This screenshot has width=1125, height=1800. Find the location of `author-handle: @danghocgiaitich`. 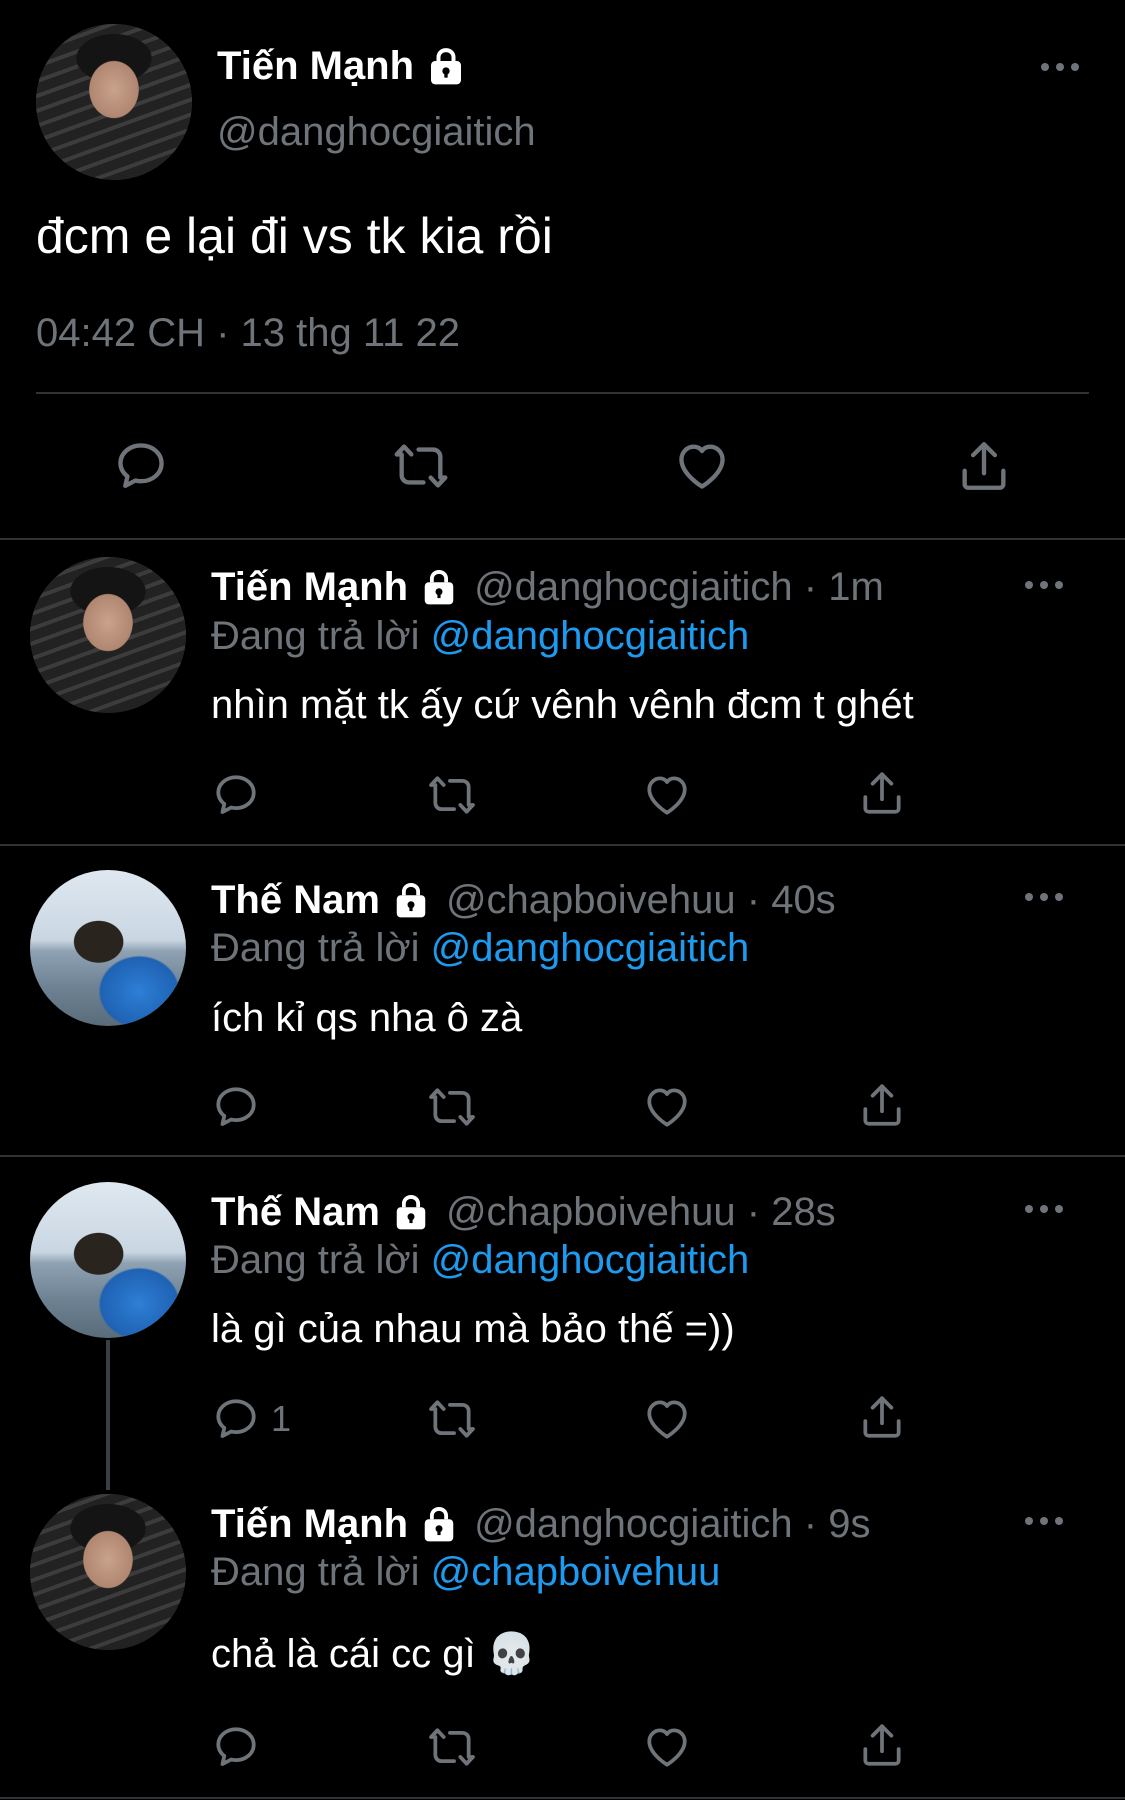

author-handle: @danghocgiaitich is located at coordinates (376, 132).